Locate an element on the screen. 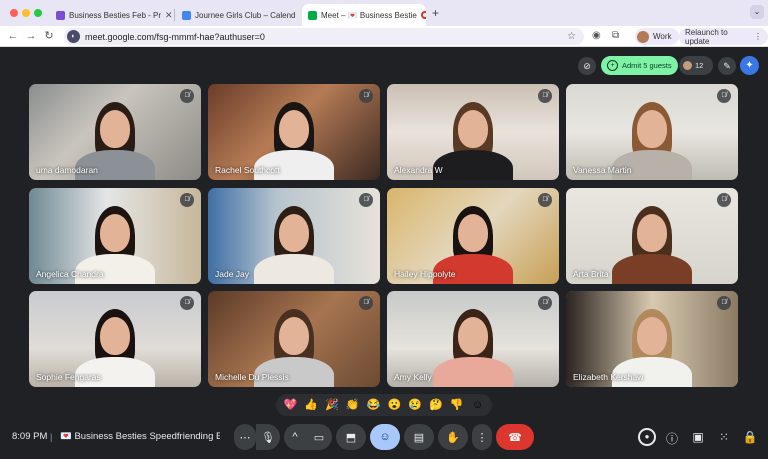 The image size is (768, 459). forward-icon: → is located at coordinates (31, 36).